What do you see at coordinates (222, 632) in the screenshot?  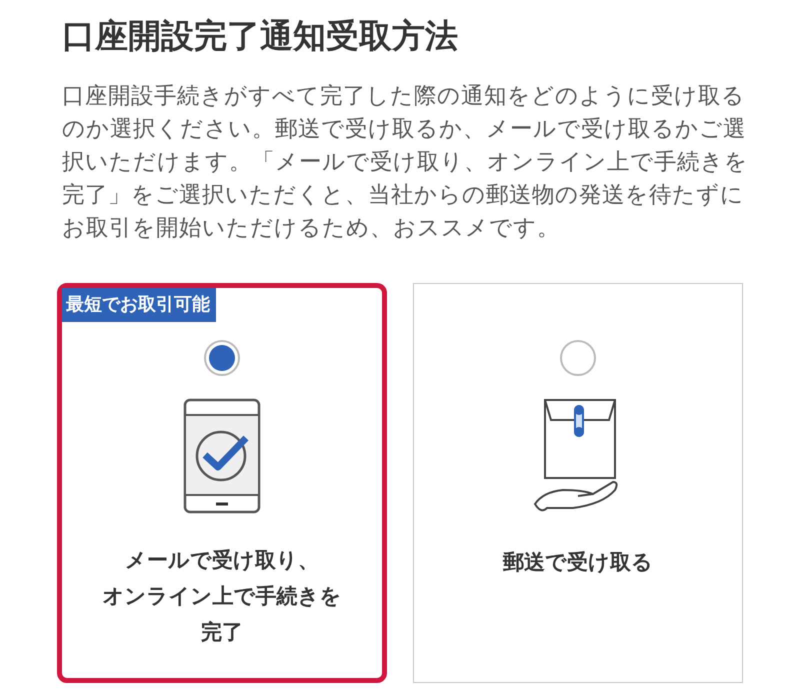 I see `option-label: 完了` at bounding box center [222, 632].